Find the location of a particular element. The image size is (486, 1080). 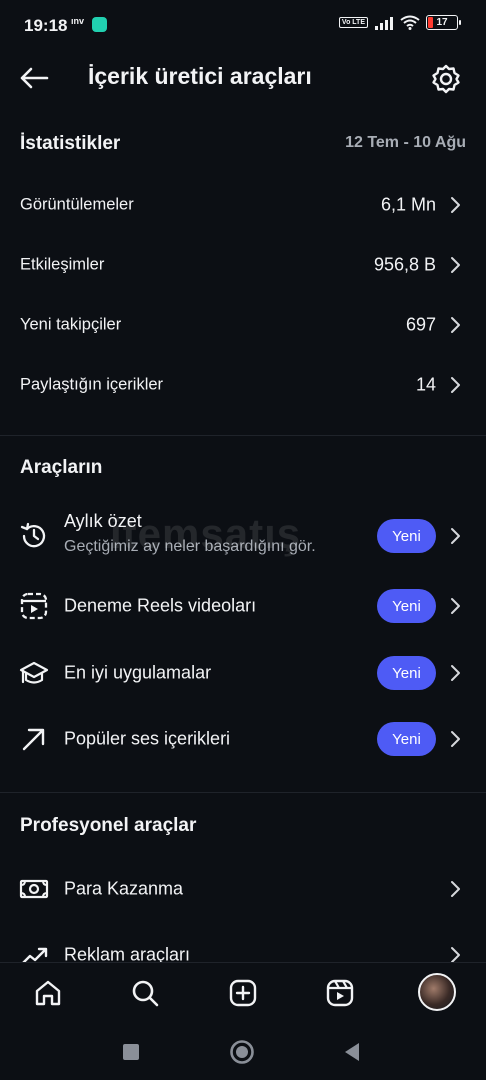

tool-label: Deneme Reels videoları is located at coordinates (160, 605).